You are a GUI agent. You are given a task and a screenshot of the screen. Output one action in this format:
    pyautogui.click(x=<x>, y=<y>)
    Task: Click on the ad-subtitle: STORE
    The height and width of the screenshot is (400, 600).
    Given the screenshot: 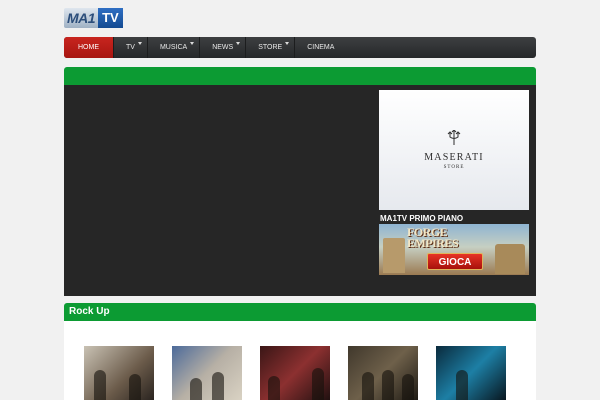 What is the action you would take?
    pyautogui.click(x=454, y=167)
    